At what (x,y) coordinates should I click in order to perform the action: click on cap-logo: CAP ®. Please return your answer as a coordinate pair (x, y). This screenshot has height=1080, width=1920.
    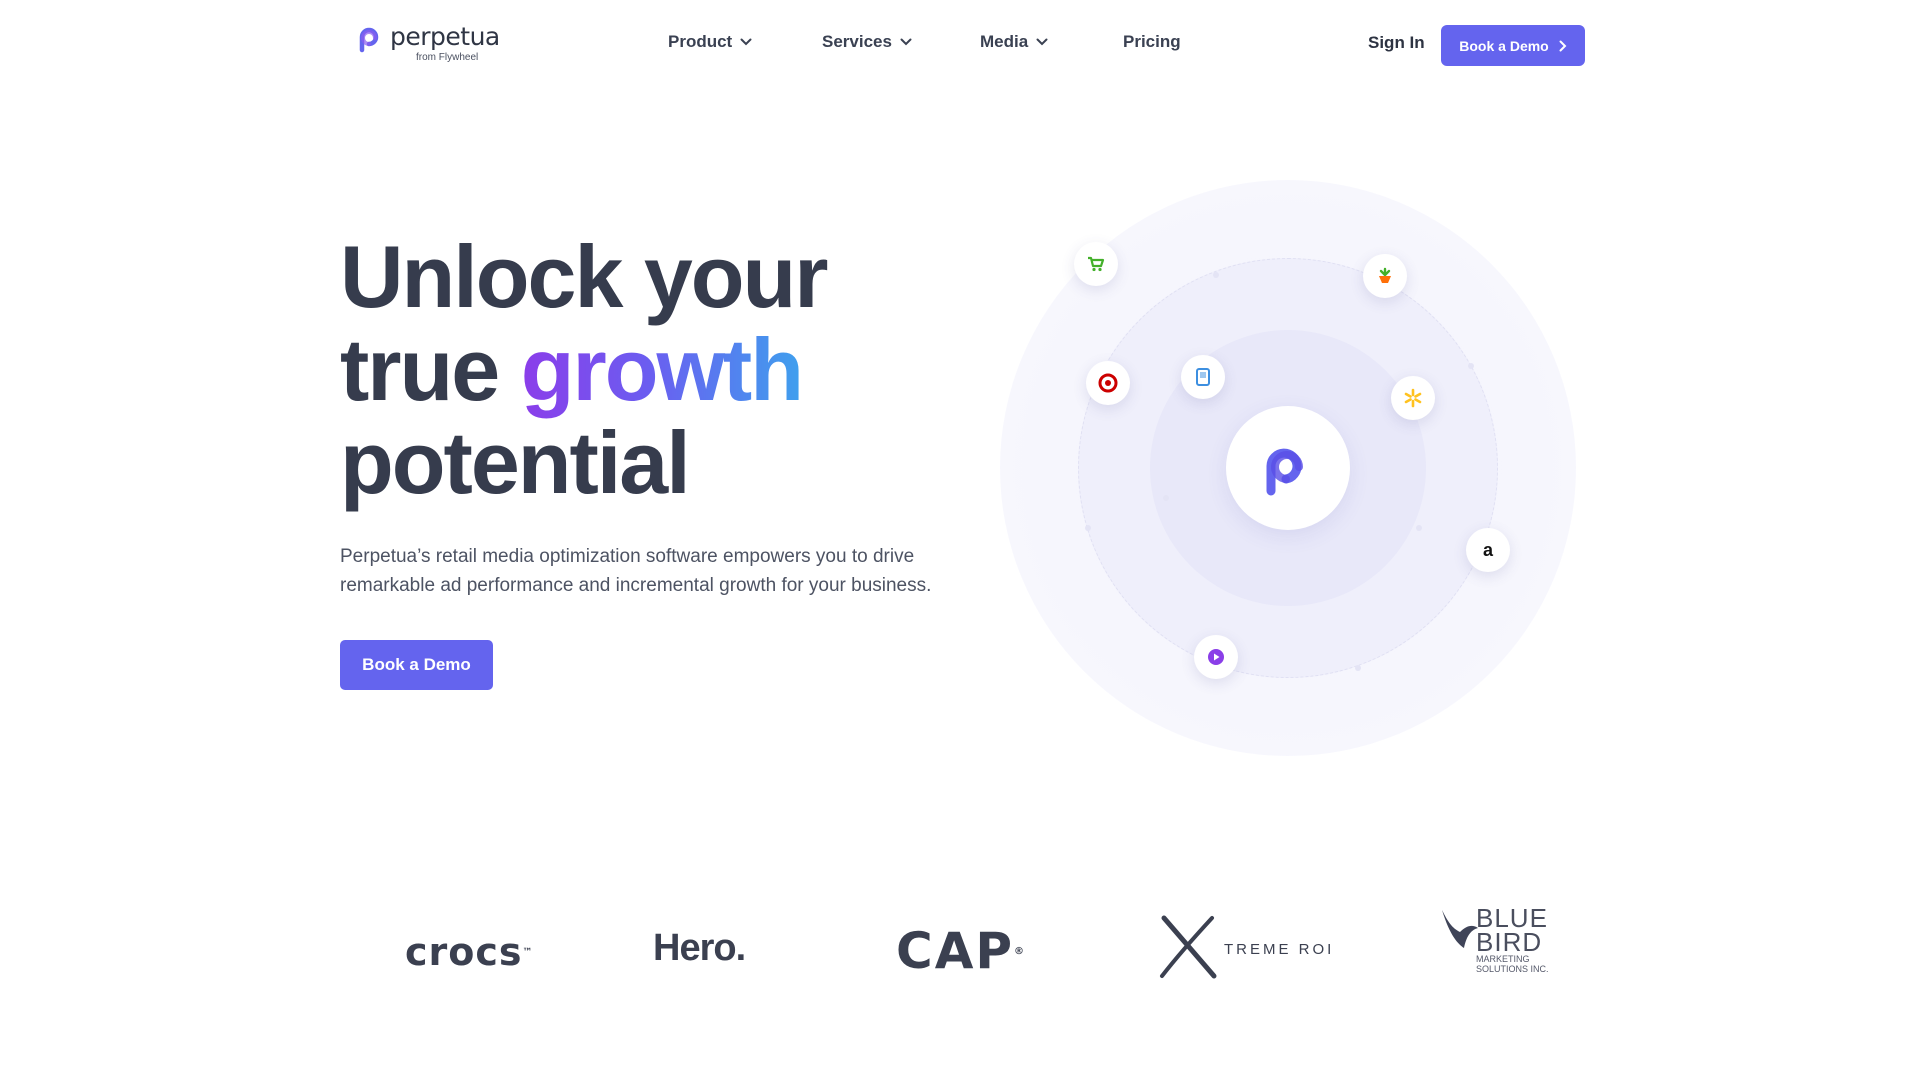
    Looking at the image, I should click on (961, 951).